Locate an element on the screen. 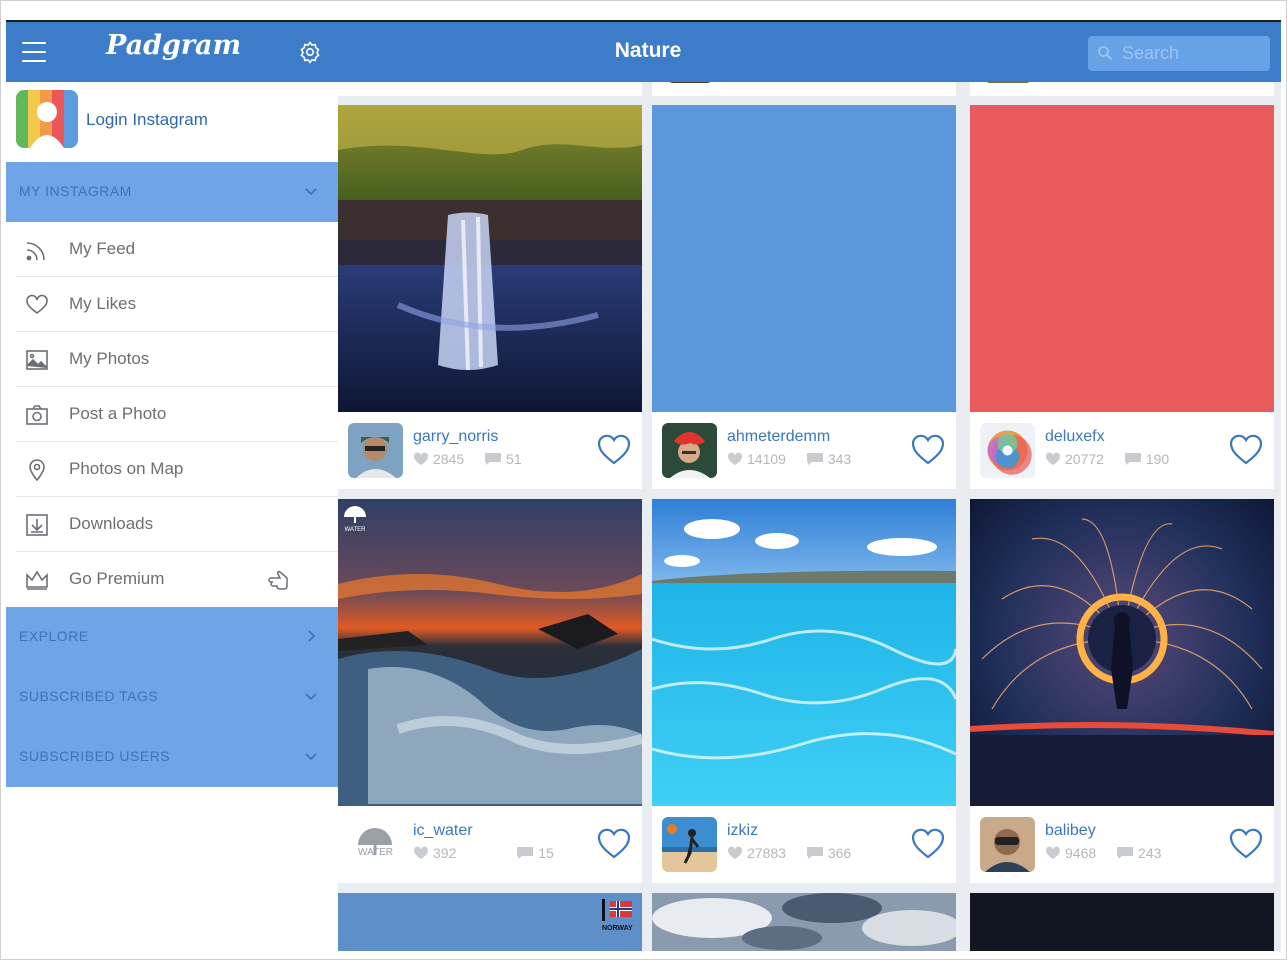 Image resolution: width=1287 pixels, height=960 pixels. sidebar-item-photos-on-map: Photos on Map is located at coordinates (172, 469).